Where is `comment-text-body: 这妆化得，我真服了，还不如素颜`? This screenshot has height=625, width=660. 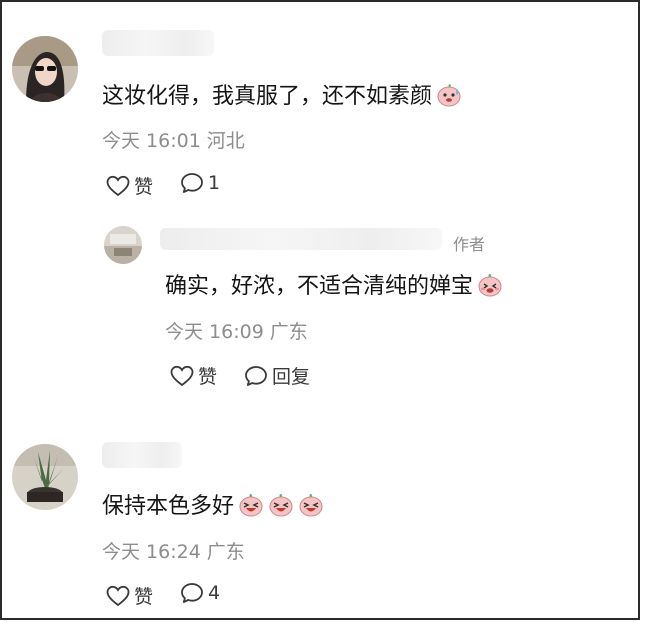
comment-text-body: 这妆化得，我真服了，还不如素颜 is located at coordinates (267, 96).